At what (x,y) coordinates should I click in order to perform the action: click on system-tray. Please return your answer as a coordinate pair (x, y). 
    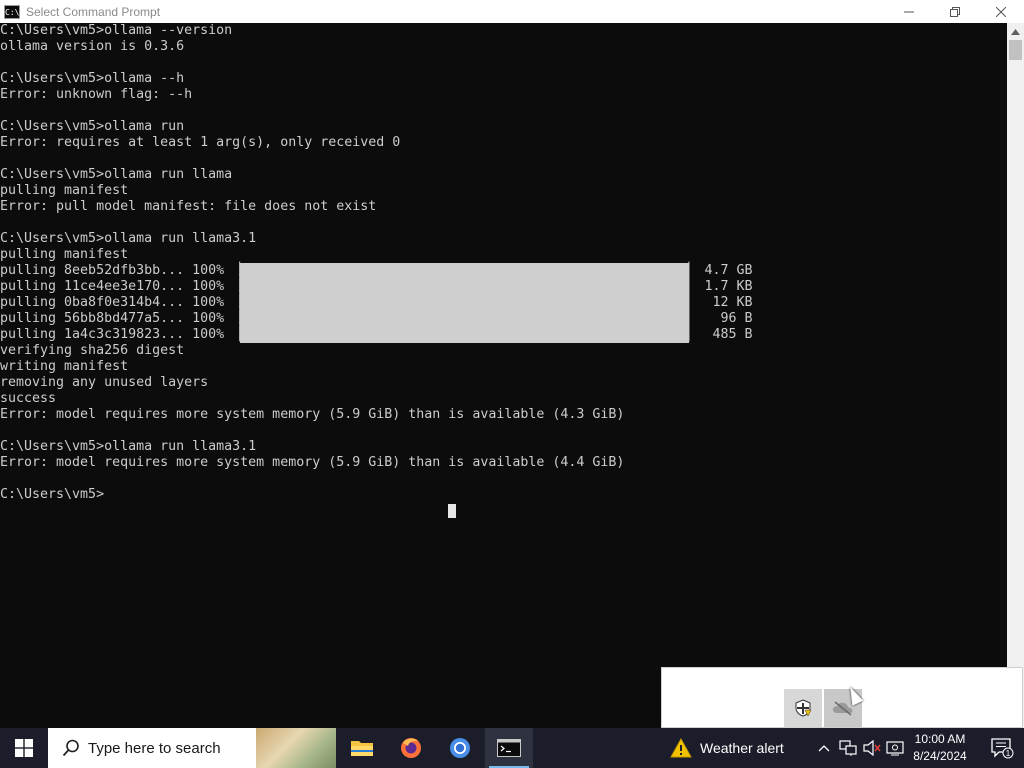
    Looking at the image, I should click on (860, 748).